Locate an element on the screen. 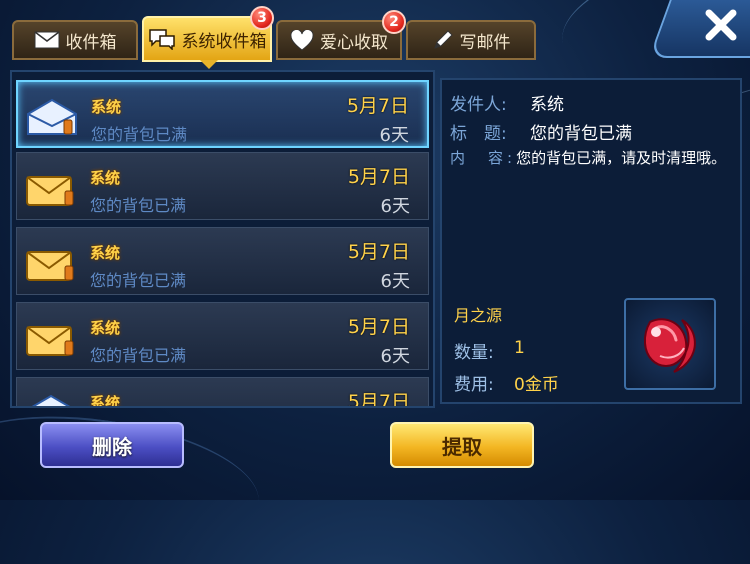 The image size is (750, 564). quantity-label: 数量: is located at coordinates (474, 353).